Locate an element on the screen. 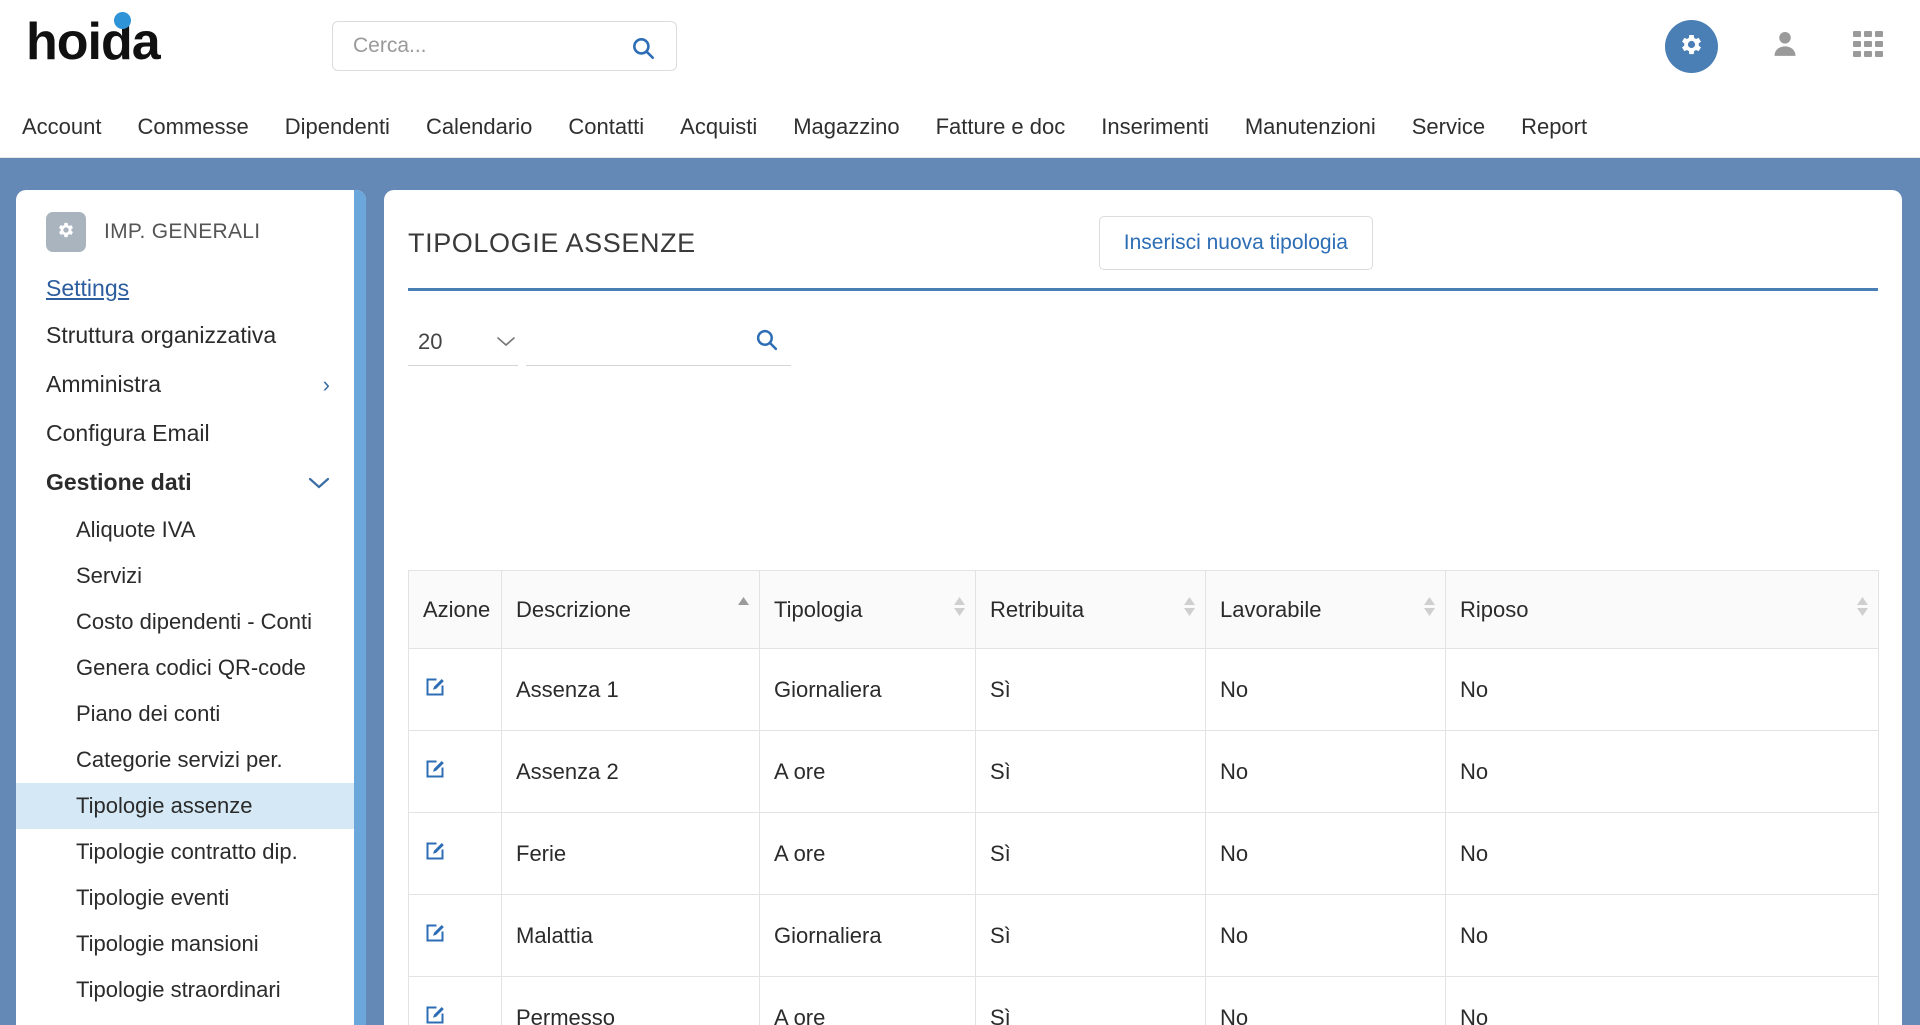  nav-item-calendario: Calendario is located at coordinates (479, 127).